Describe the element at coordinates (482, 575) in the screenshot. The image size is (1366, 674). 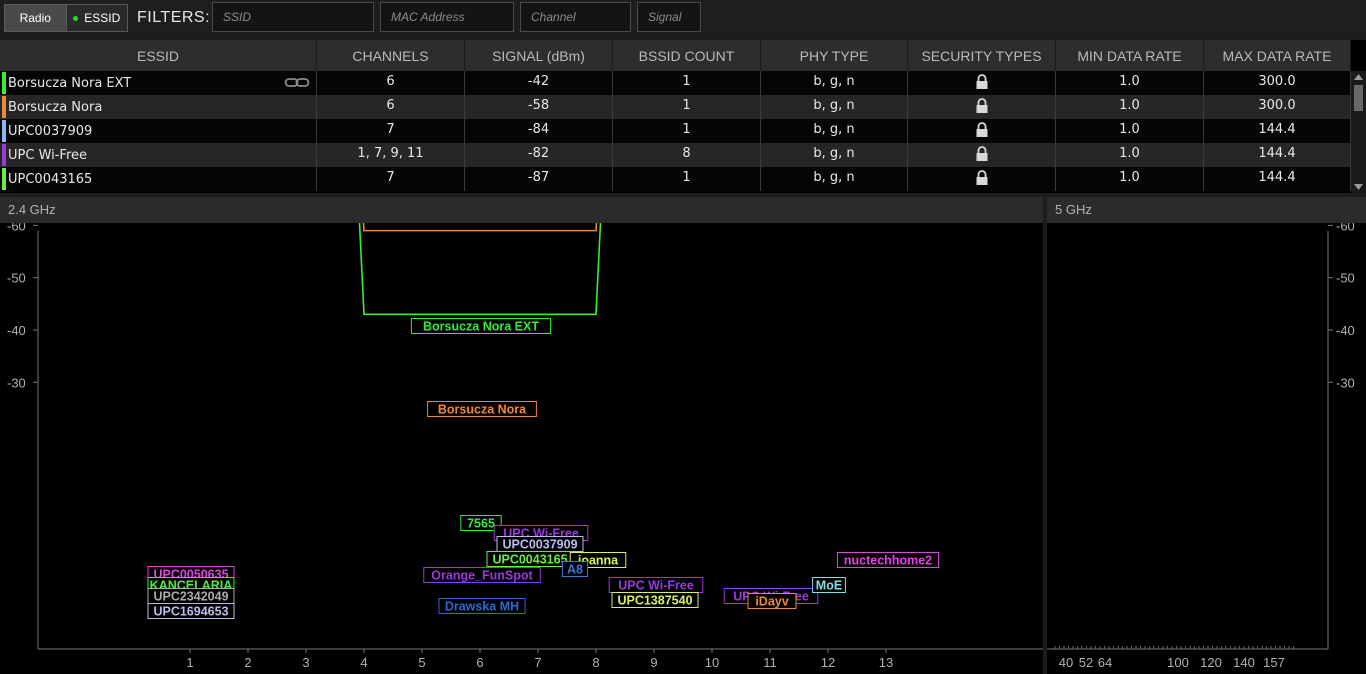
I see `series-label: Orange_FunSpot` at that location.